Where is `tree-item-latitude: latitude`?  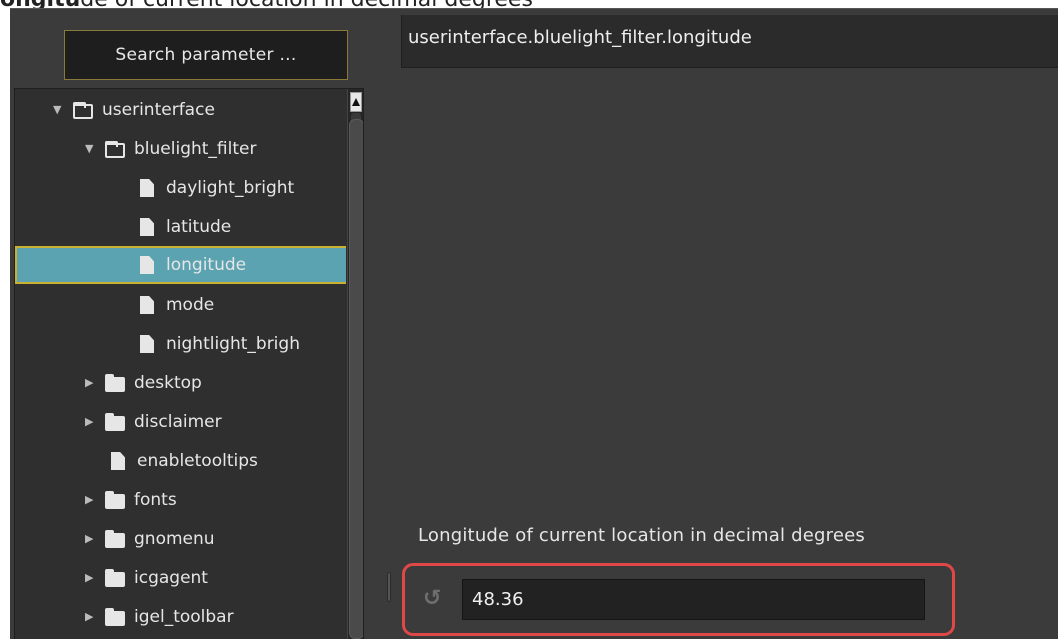
tree-item-latitude: latitude is located at coordinates (180, 227).